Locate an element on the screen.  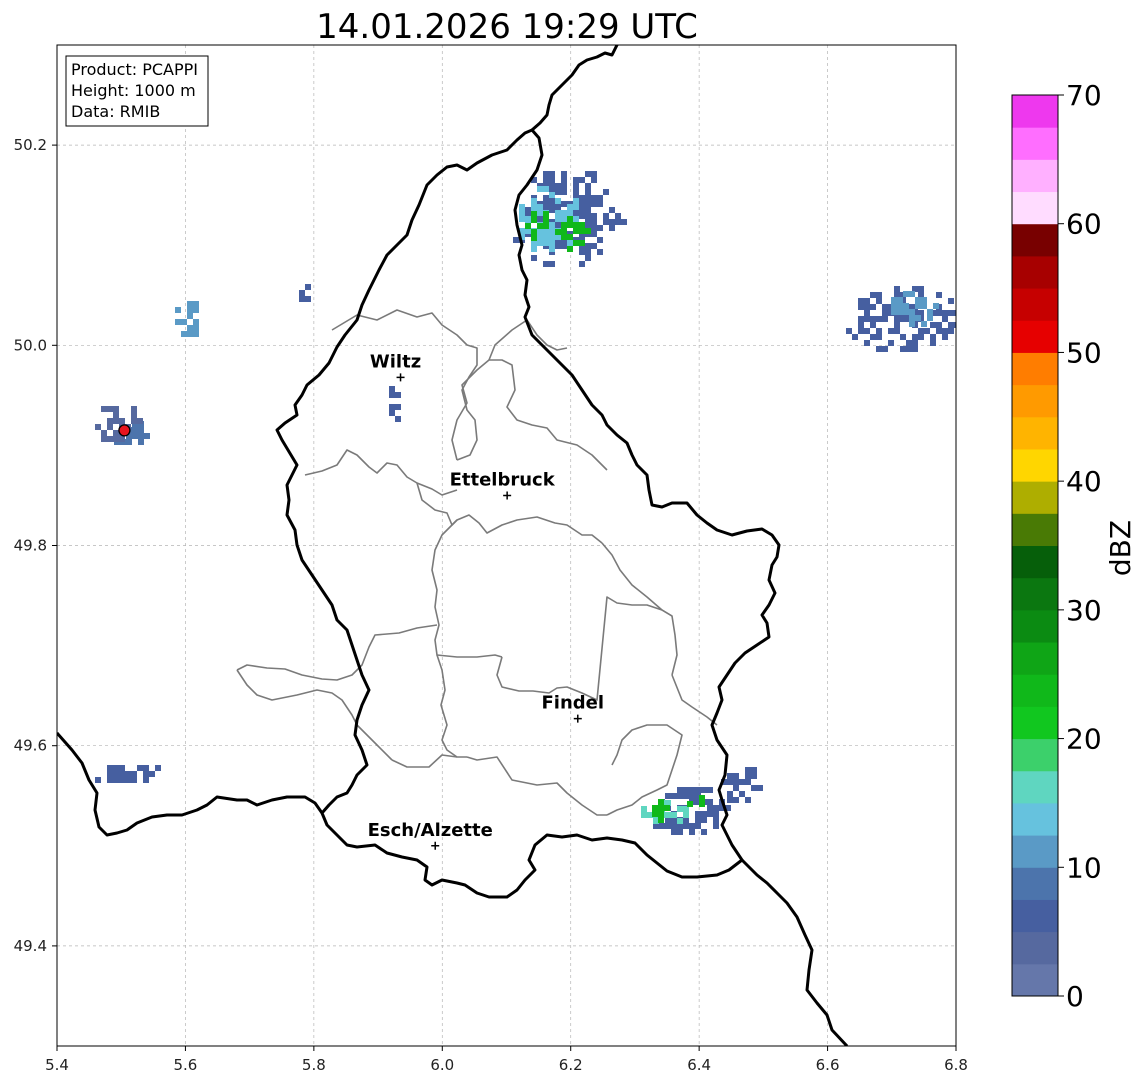
radar-site-icon is located at coordinates (124, 430).